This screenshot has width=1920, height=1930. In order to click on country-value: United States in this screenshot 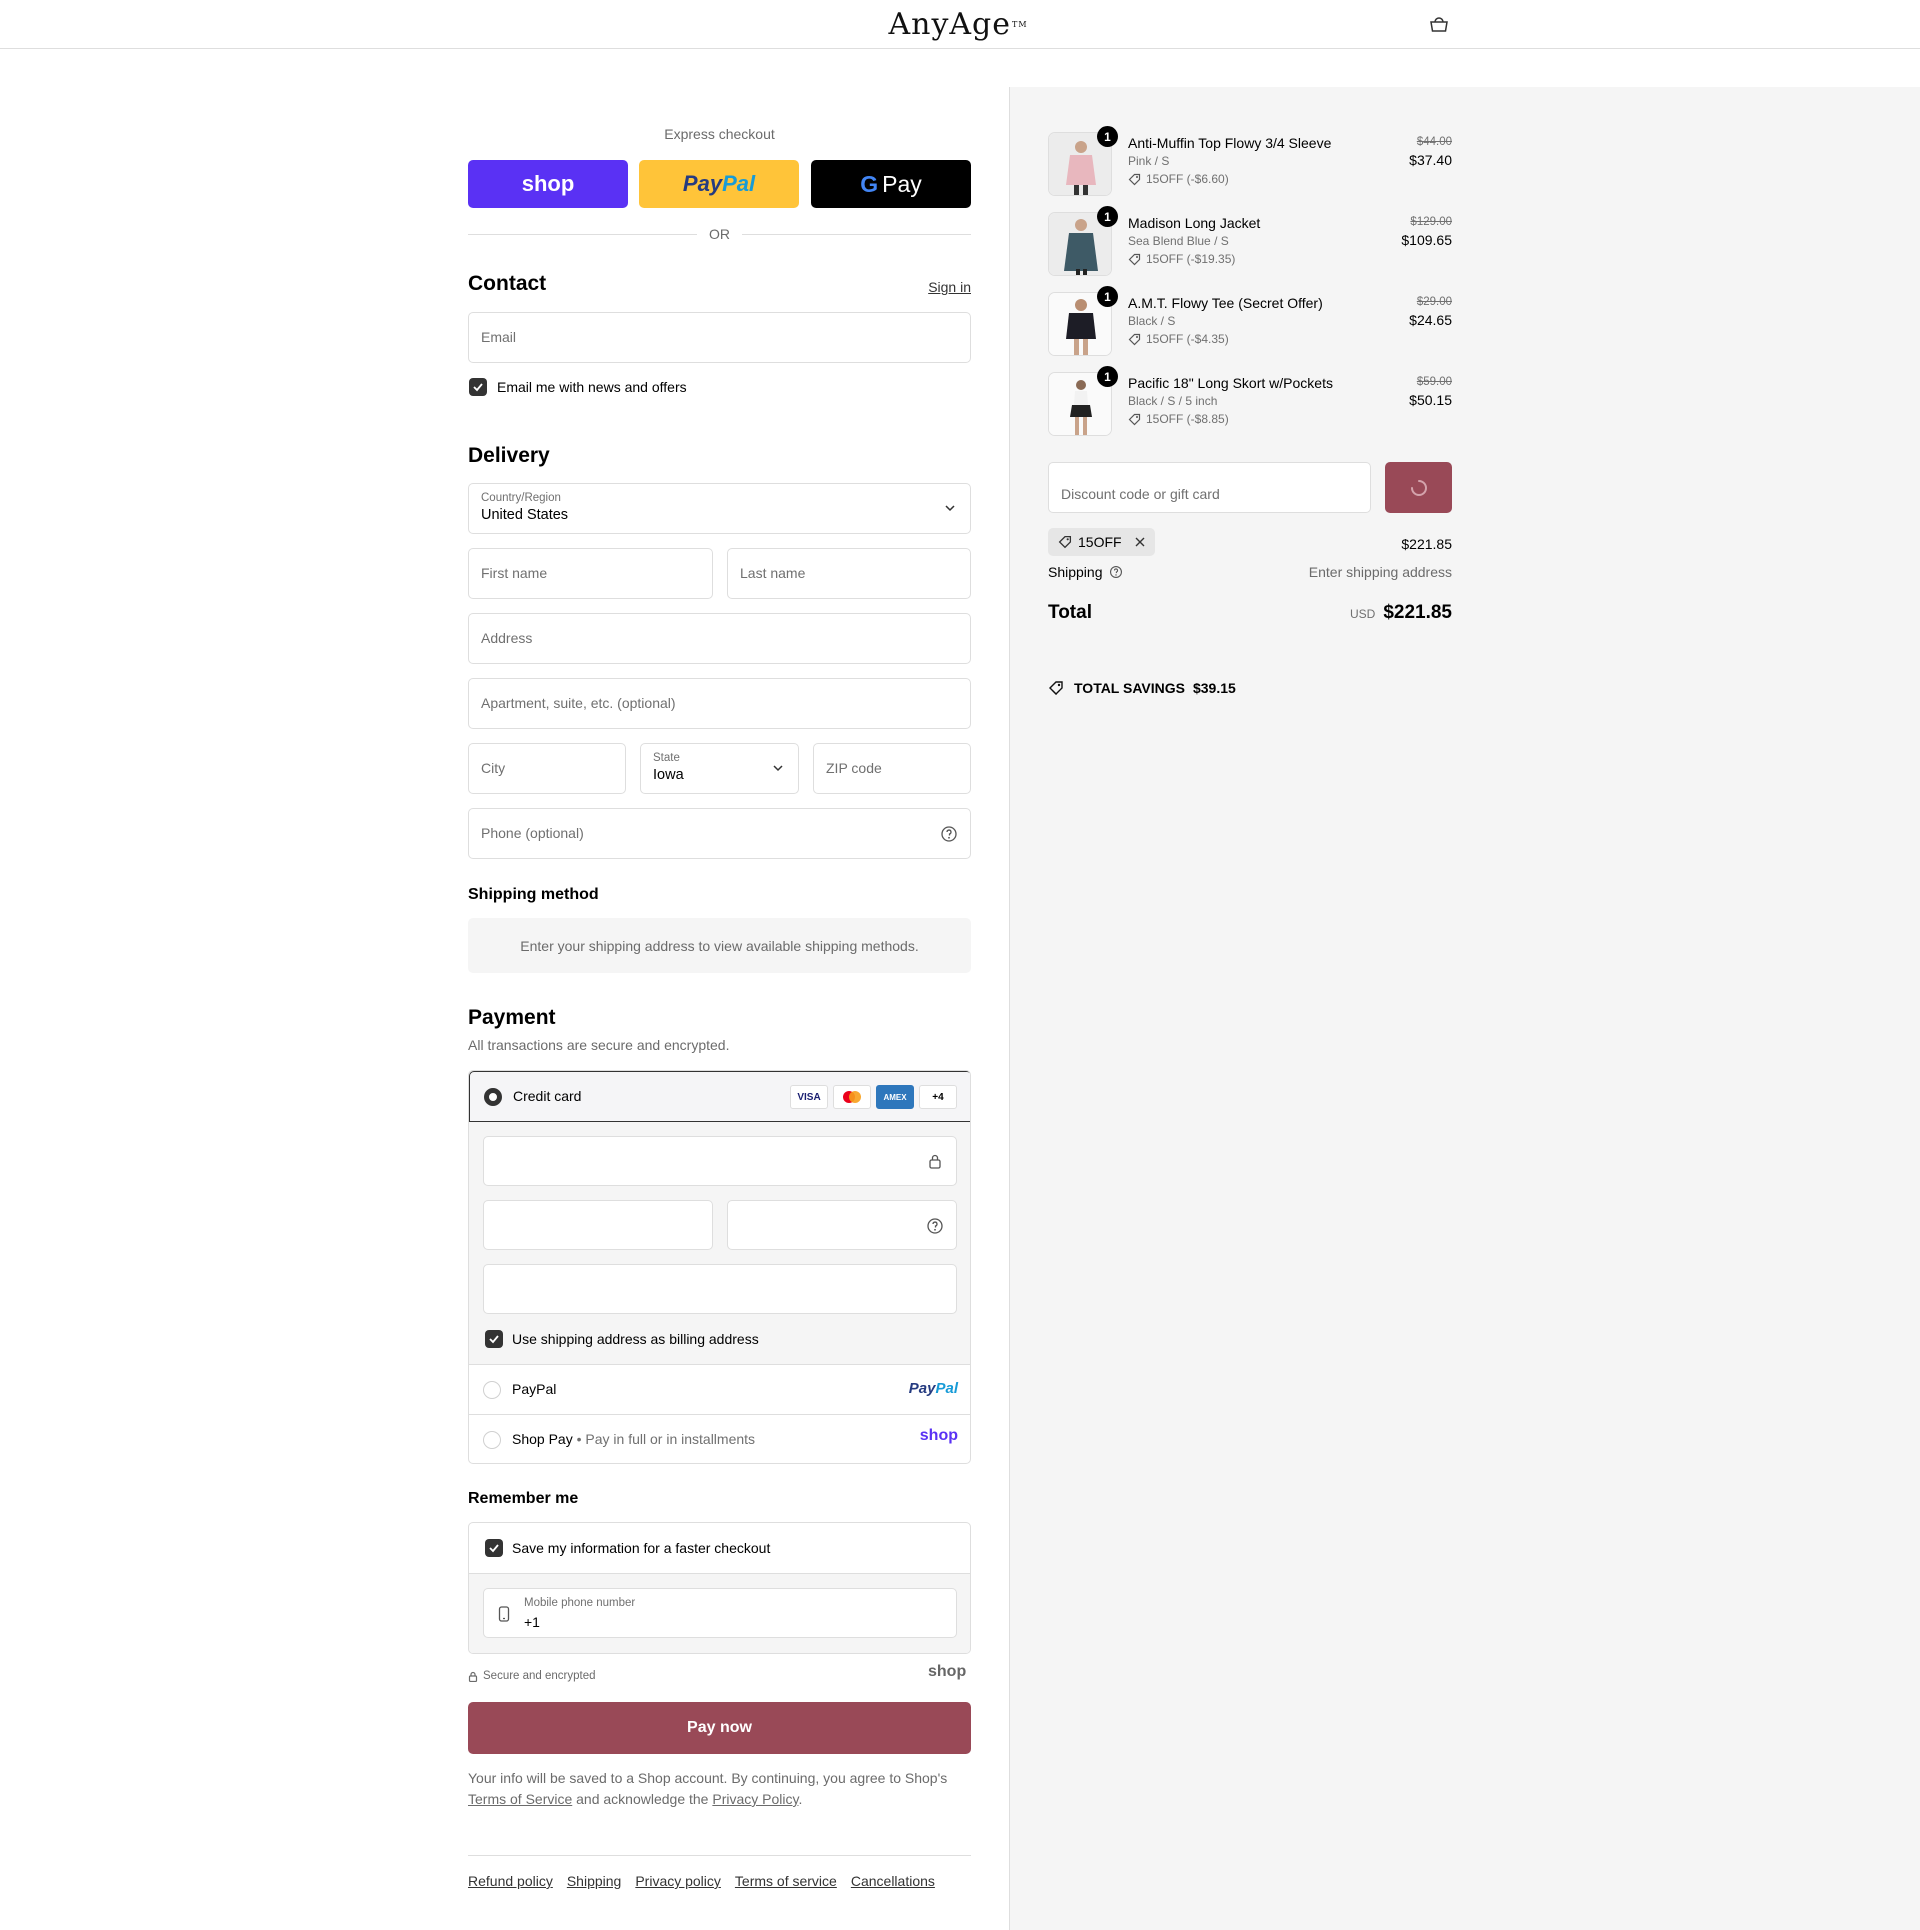, I will do `click(525, 515)`.